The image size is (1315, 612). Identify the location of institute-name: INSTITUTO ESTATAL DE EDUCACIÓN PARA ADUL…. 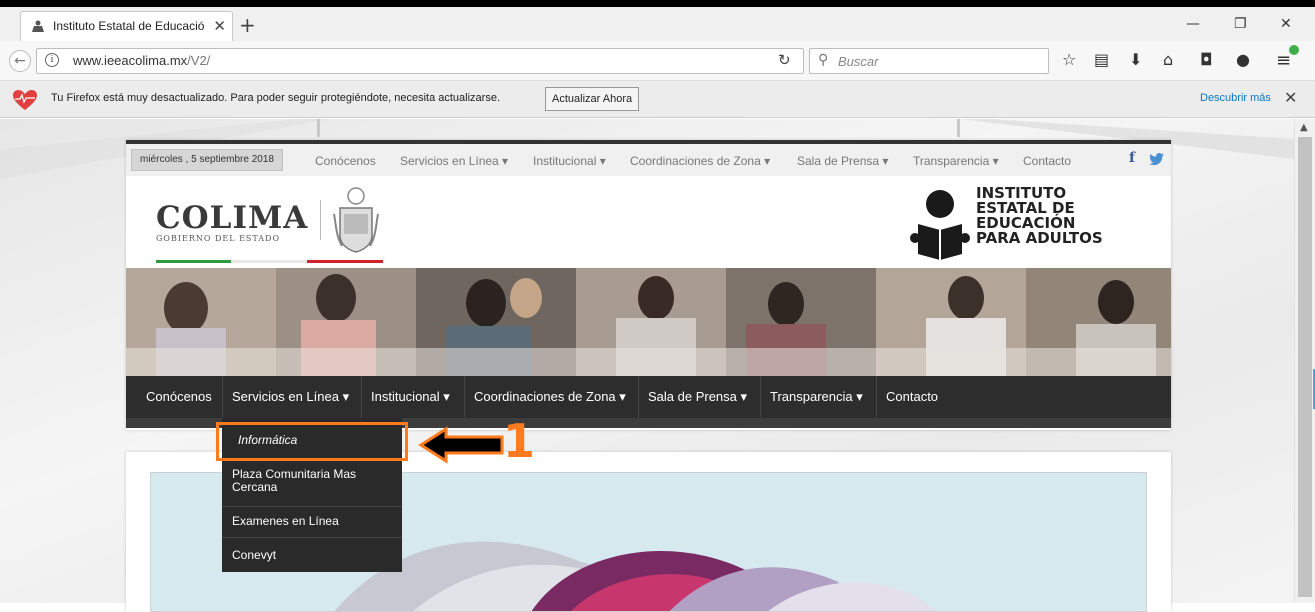
(1039, 216).